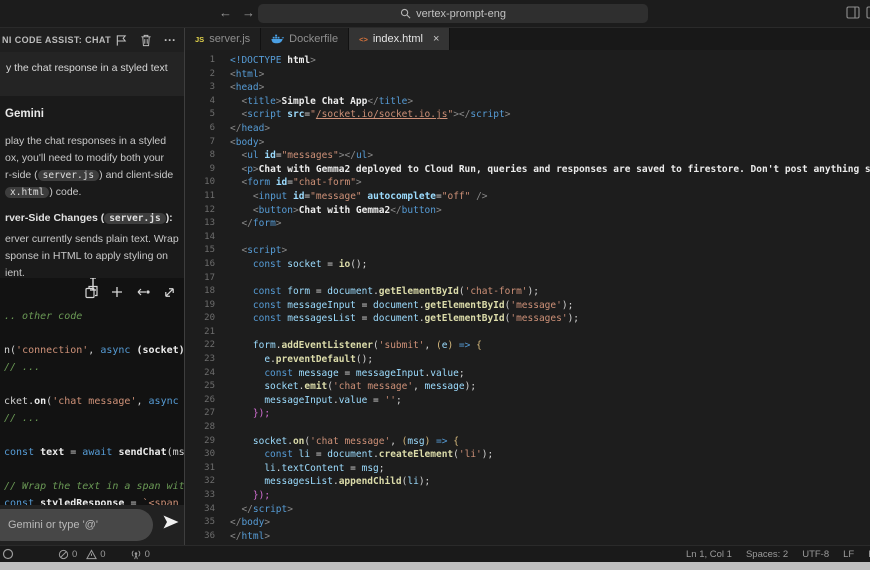 This screenshot has width=870, height=570. I want to click on eol-sequence: LF, so click(848, 554).